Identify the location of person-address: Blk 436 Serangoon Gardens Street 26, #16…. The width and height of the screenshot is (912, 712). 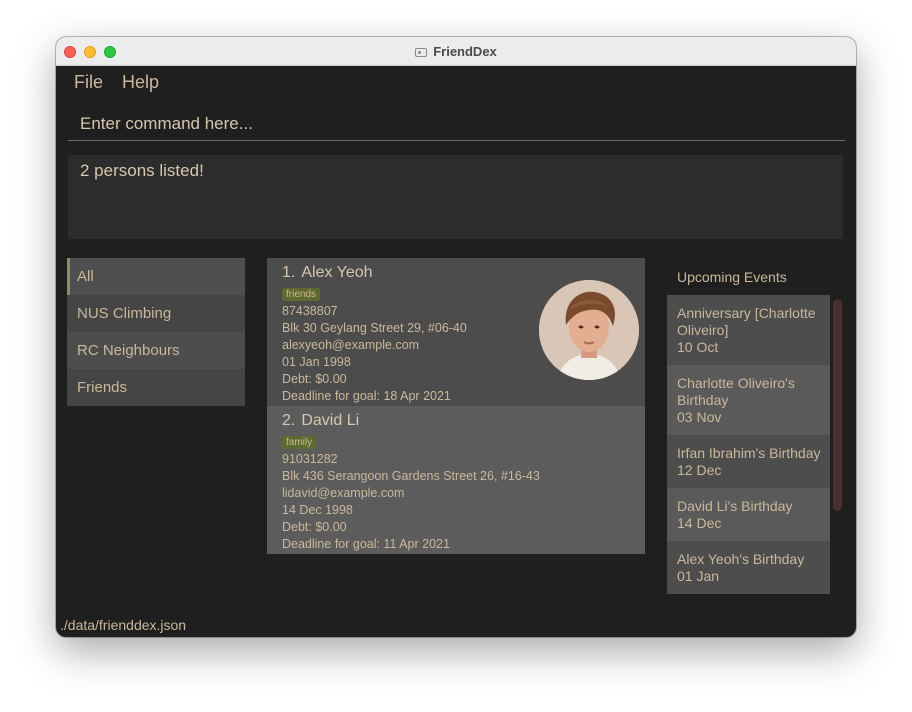
(411, 476).